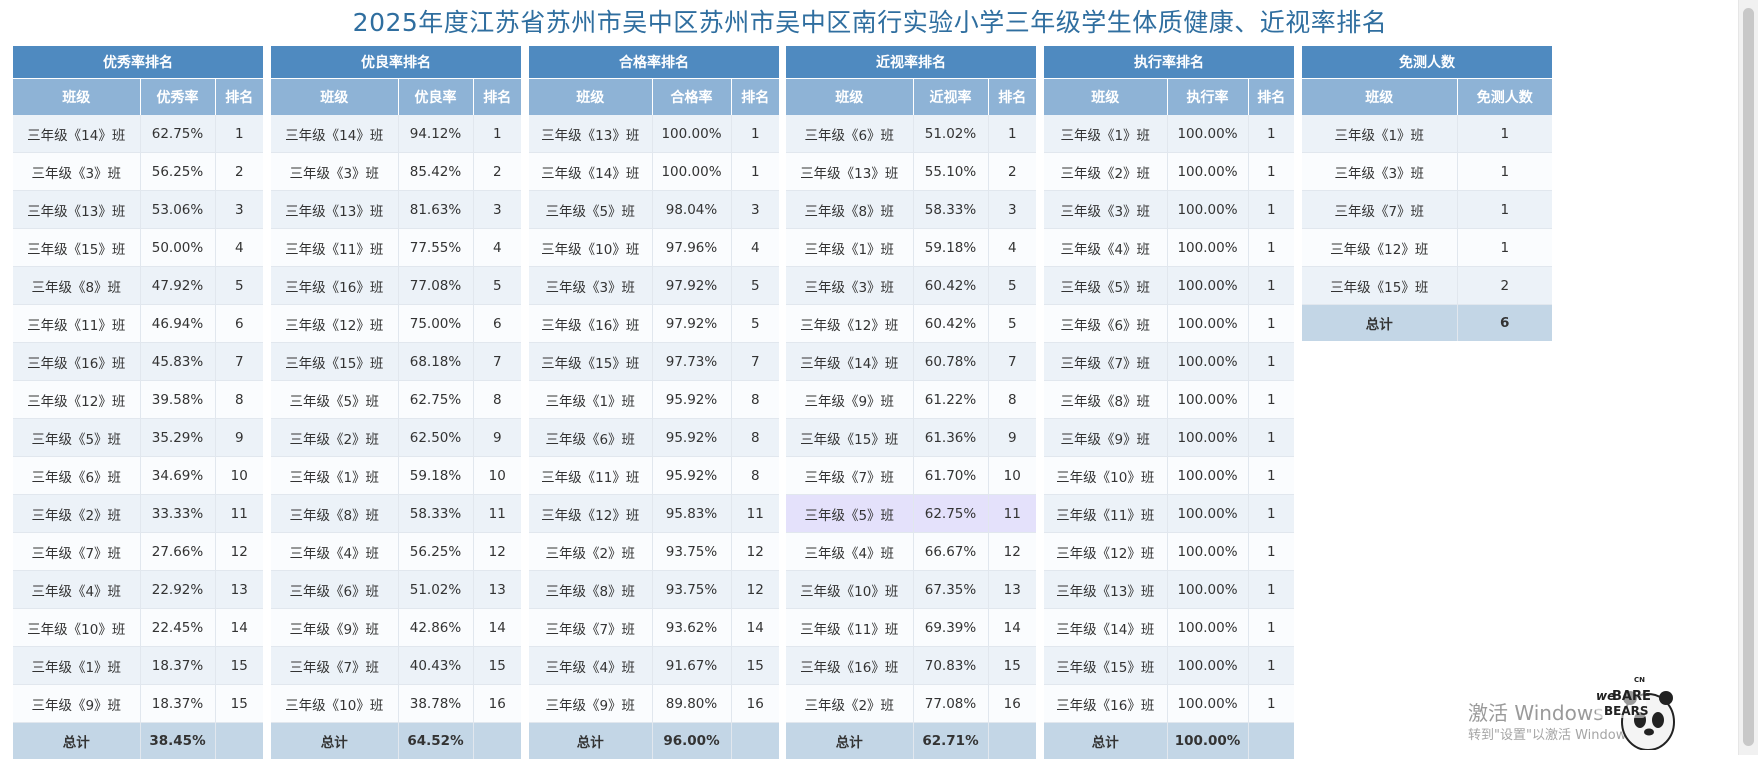  What do you see at coordinates (76, 172) in the screenshot?
I see `class-name-cell: 三年级《3》班` at bounding box center [76, 172].